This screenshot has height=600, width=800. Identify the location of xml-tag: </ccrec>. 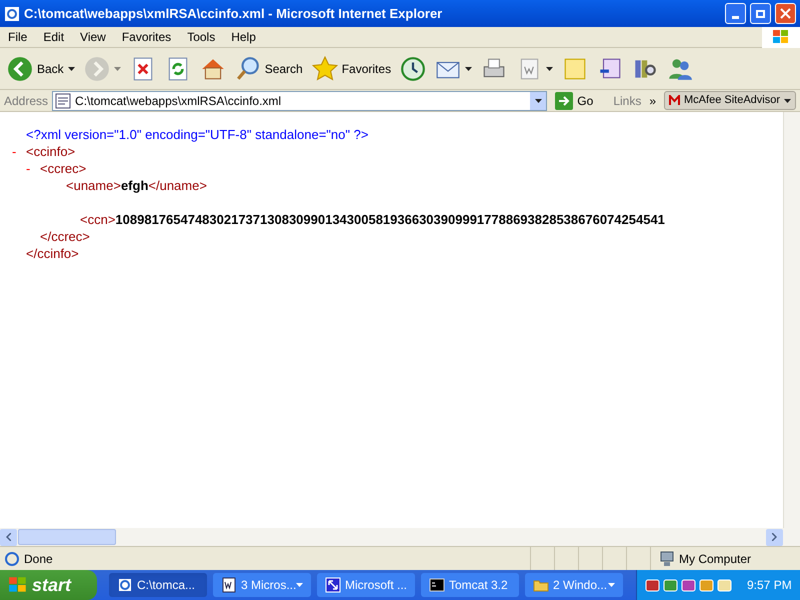
(65, 236).